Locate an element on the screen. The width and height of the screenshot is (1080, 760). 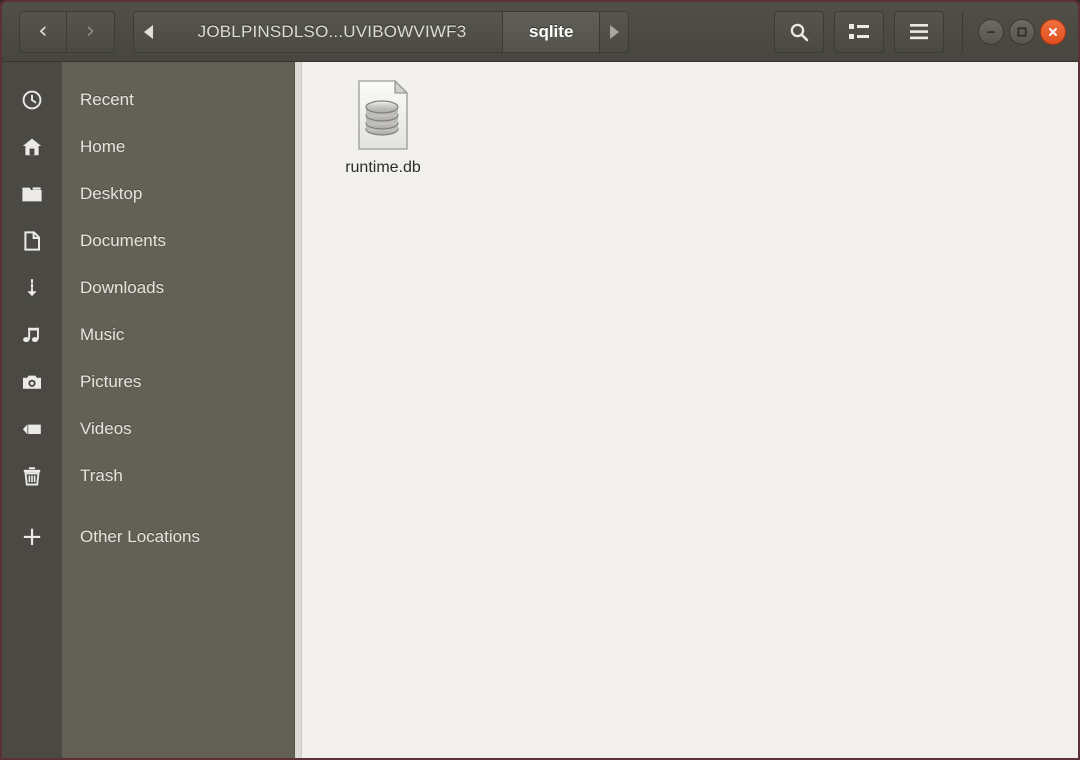
sidebar-item-pictures: Pictures is located at coordinates (178, 381).